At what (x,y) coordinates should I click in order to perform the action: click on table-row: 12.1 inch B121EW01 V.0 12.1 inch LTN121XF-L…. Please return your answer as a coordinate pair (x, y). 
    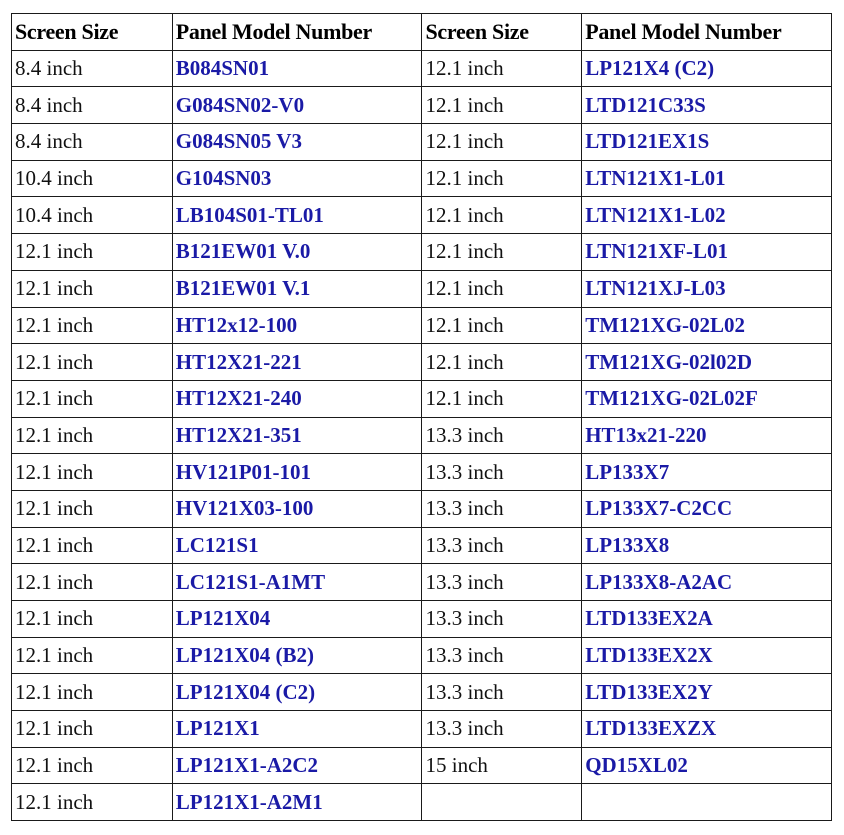
    Looking at the image, I should click on (421, 252).